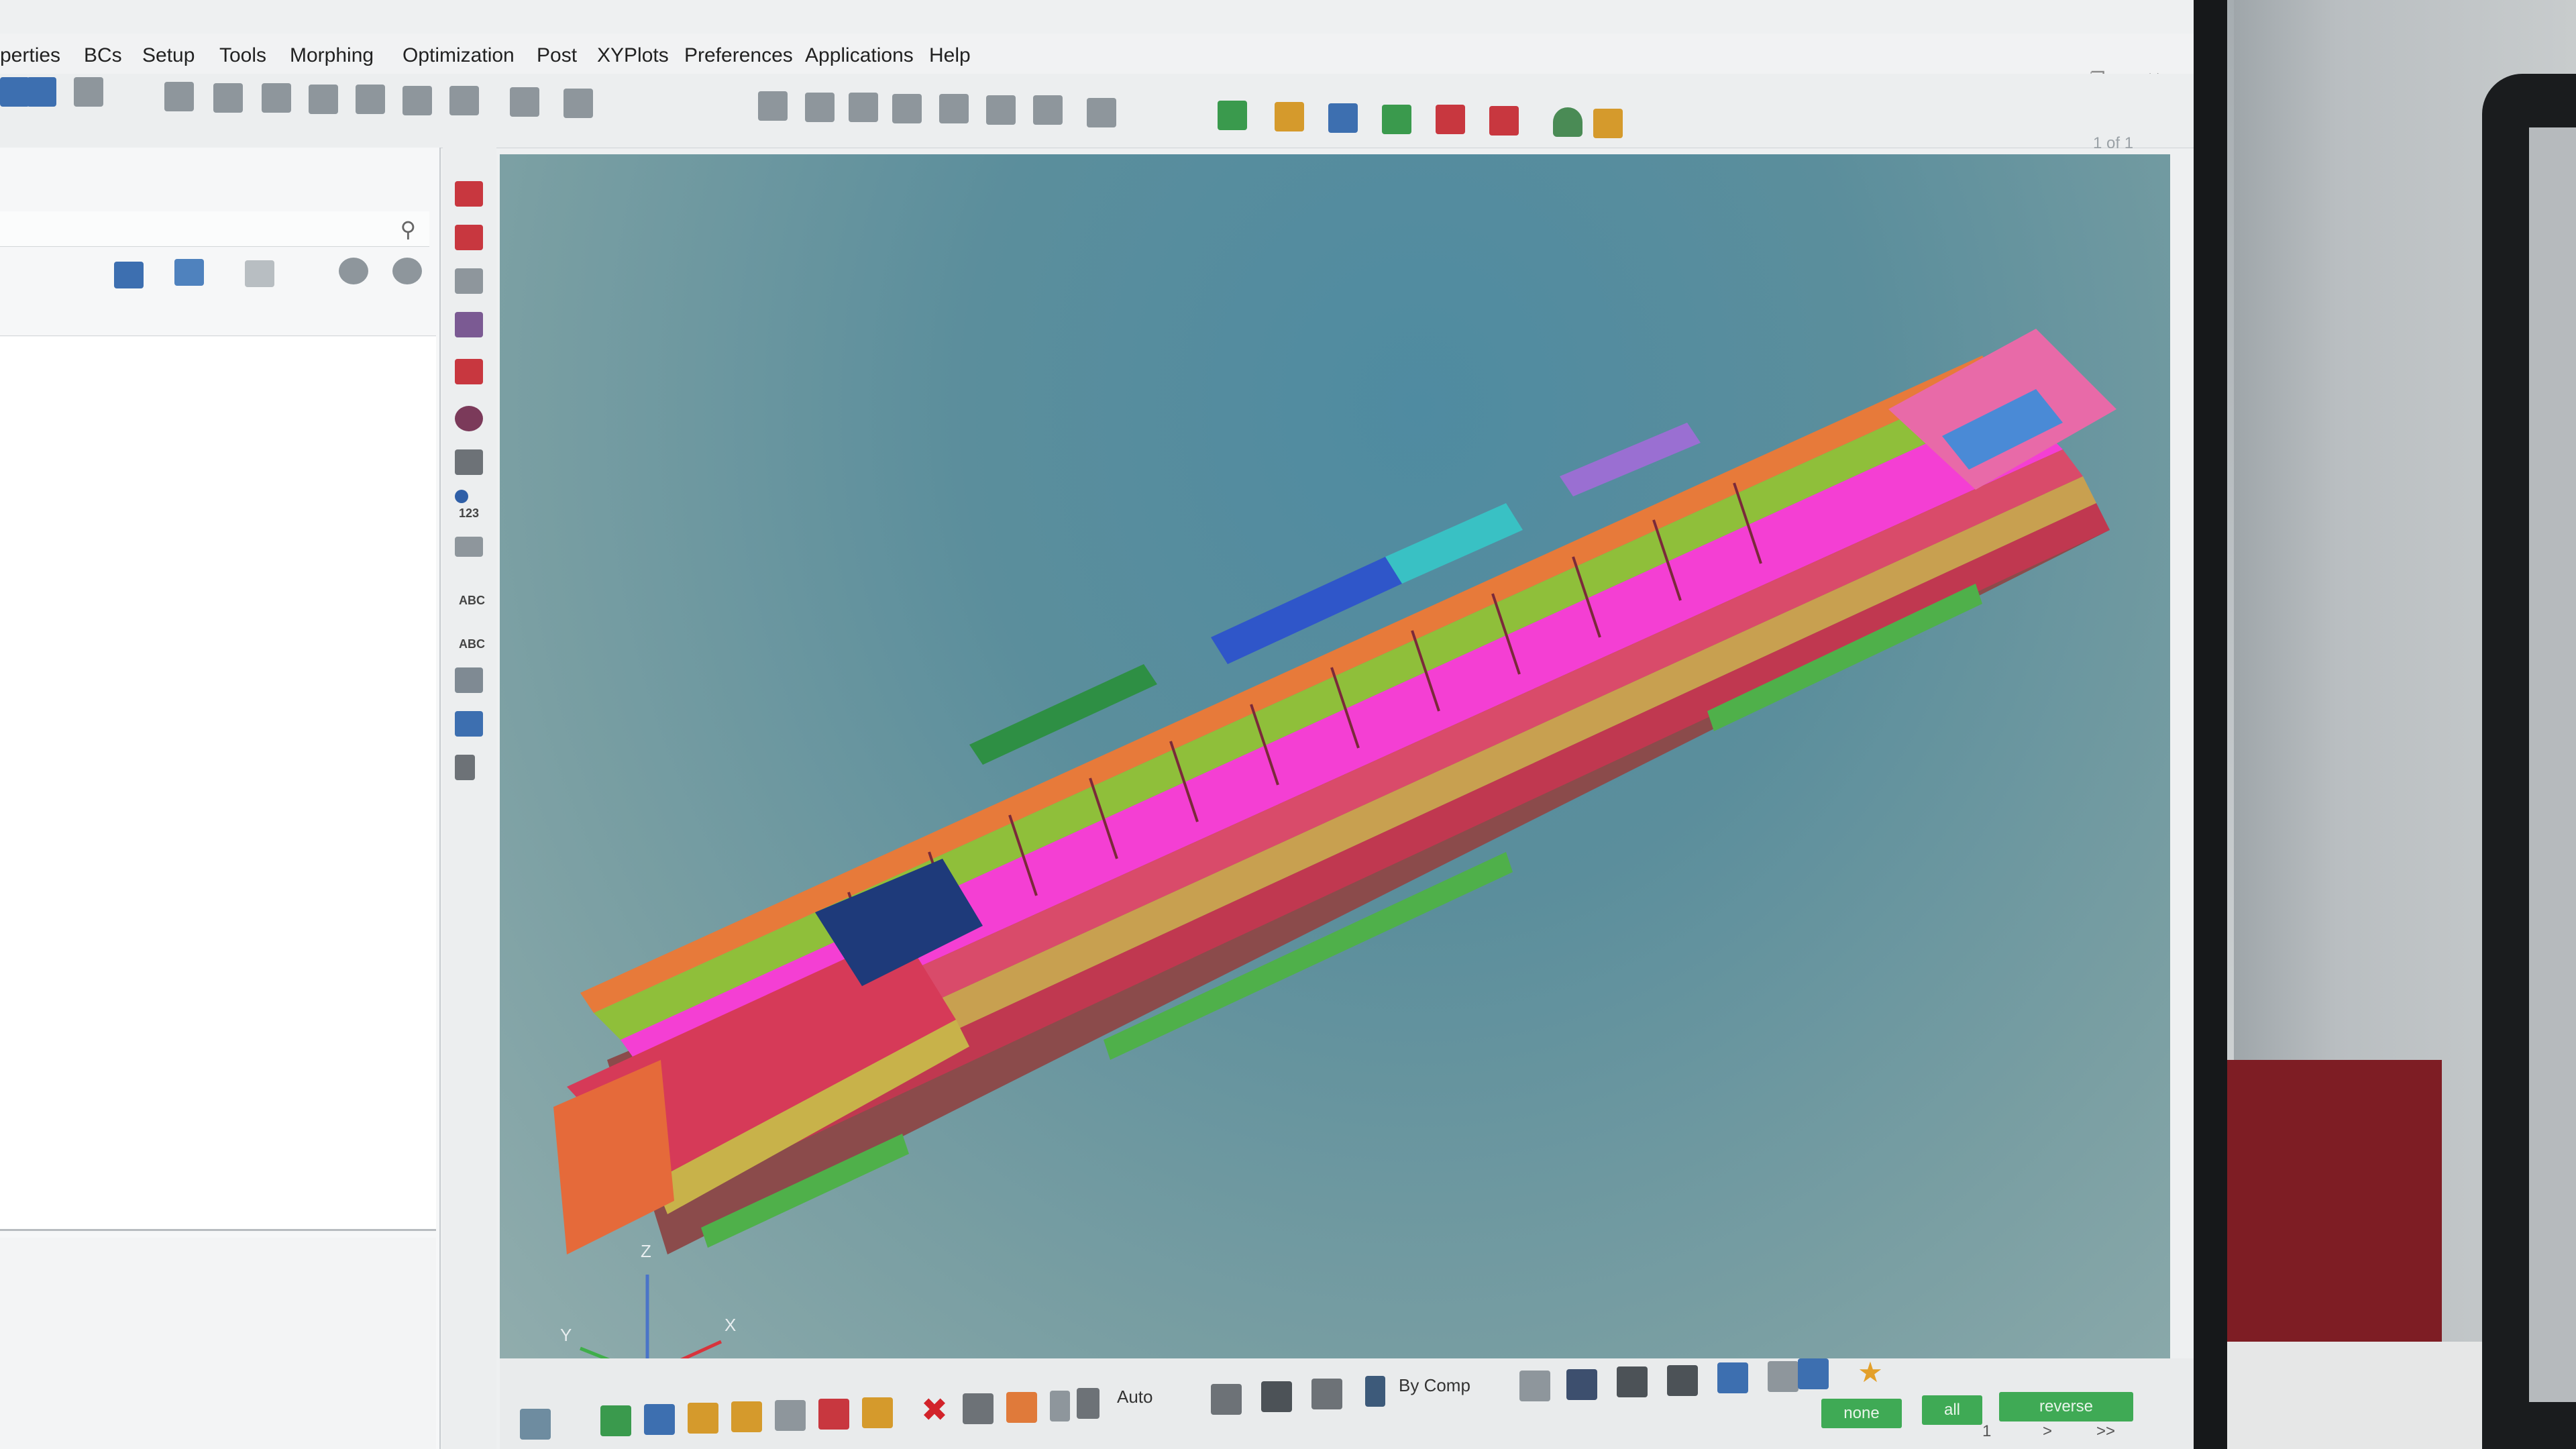 This screenshot has width=2576, height=1449. I want to click on cube-icon, so click(1326, 1394).